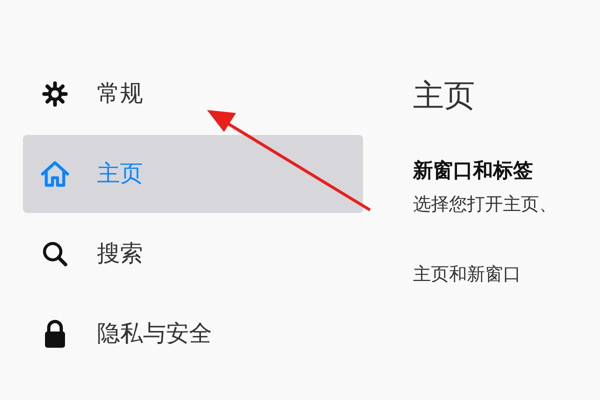 Image resolution: width=600 pixels, height=400 pixels. I want to click on sidebar-item: 搜索, so click(193, 254).